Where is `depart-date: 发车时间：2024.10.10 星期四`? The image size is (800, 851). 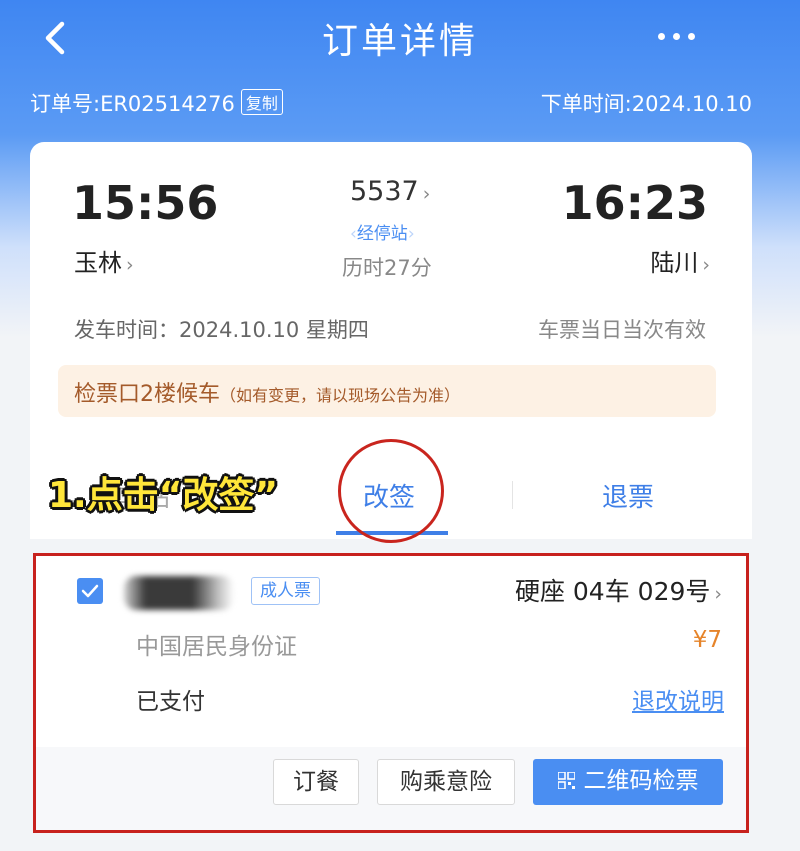
depart-date: 发车时间：2024.10.10 星期四 is located at coordinates (221, 330).